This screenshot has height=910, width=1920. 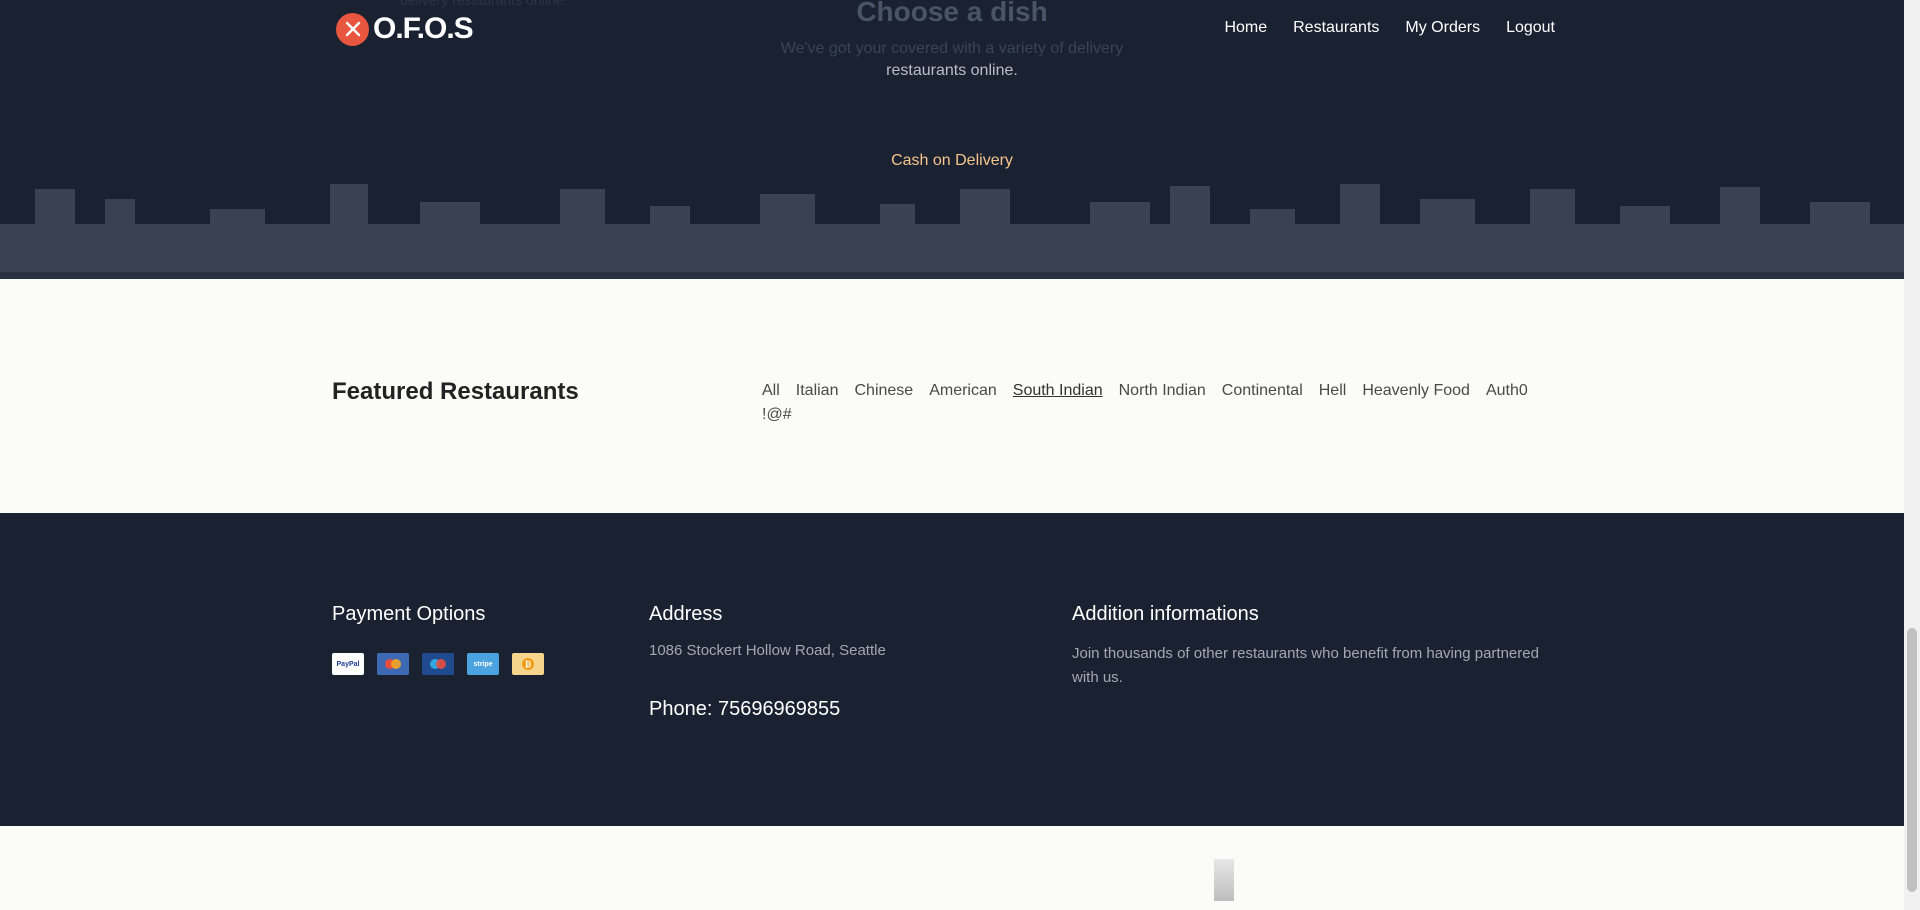 What do you see at coordinates (1245, 28) in the screenshot?
I see `nav-home: Home` at bounding box center [1245, 28].